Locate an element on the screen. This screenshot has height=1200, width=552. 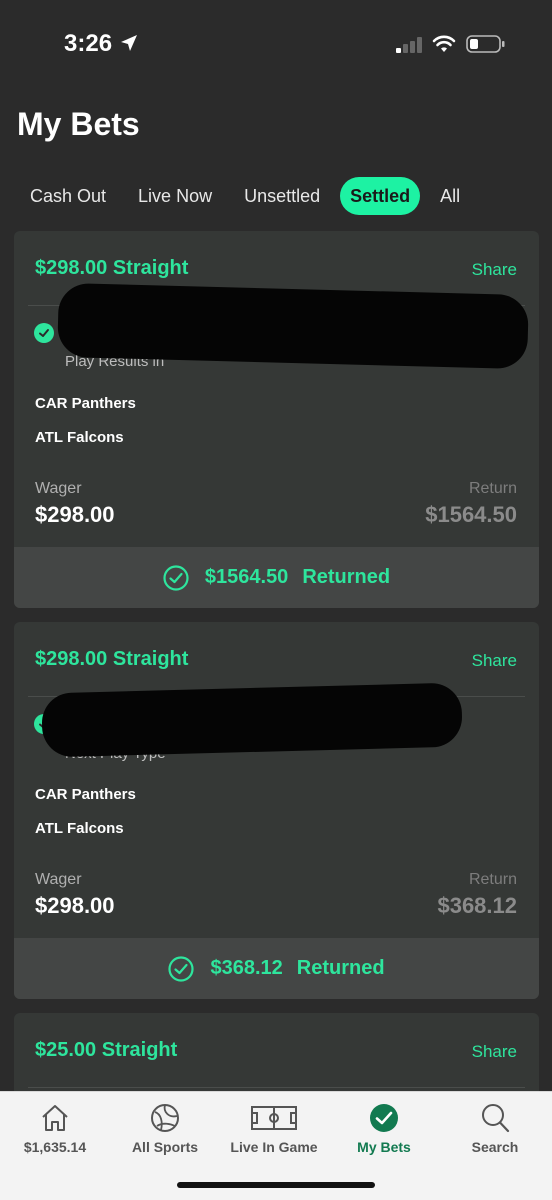
nav-all-sports: All Sports is located at coordinates (165, 1128).